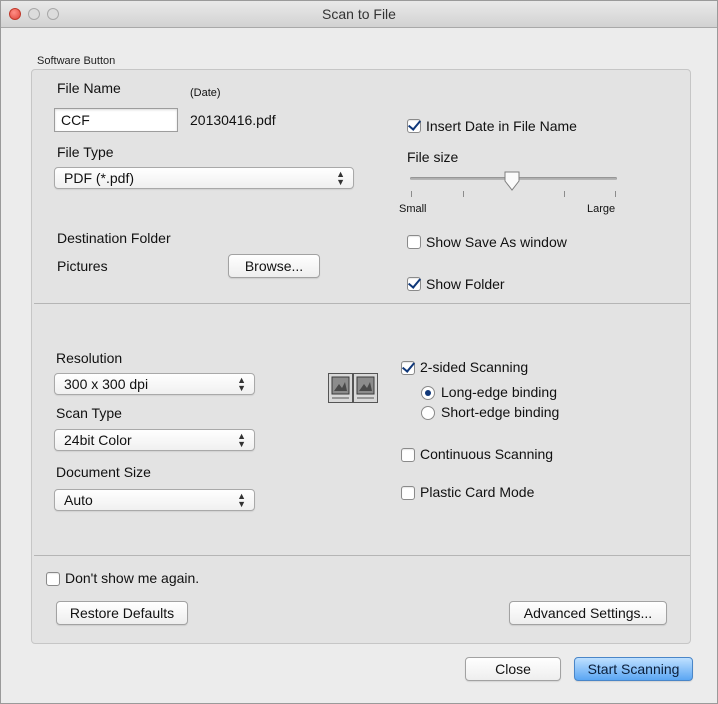  I want to click on date-label: (Date), so click(205, 93).